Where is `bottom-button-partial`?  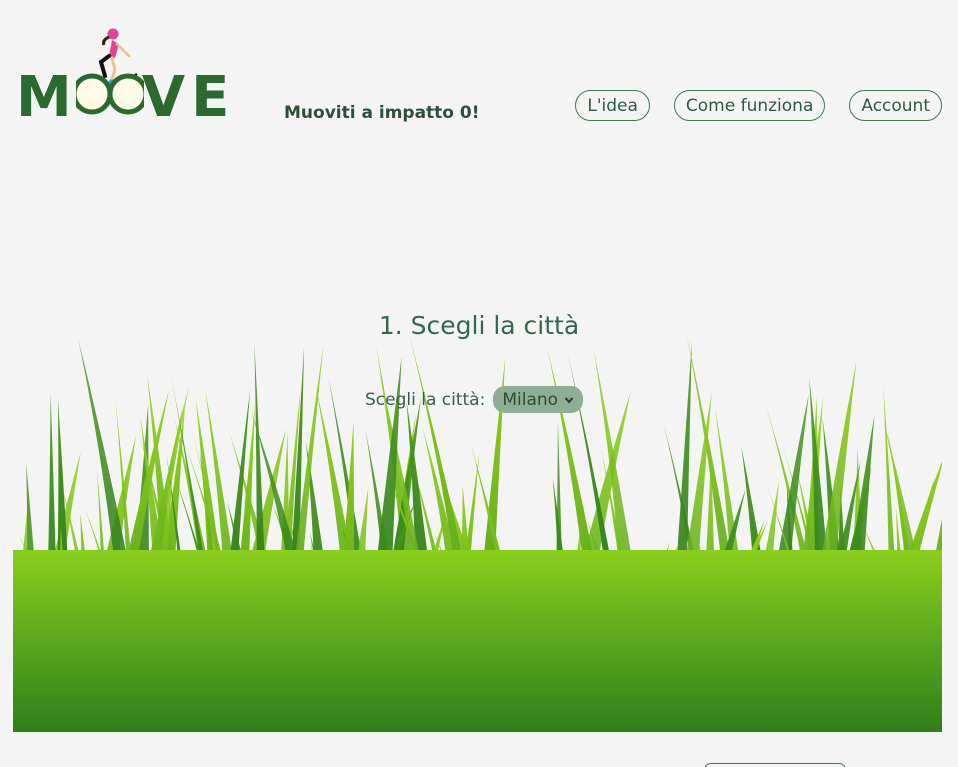 bottom-button-partial is located at coordinates (775, 765).